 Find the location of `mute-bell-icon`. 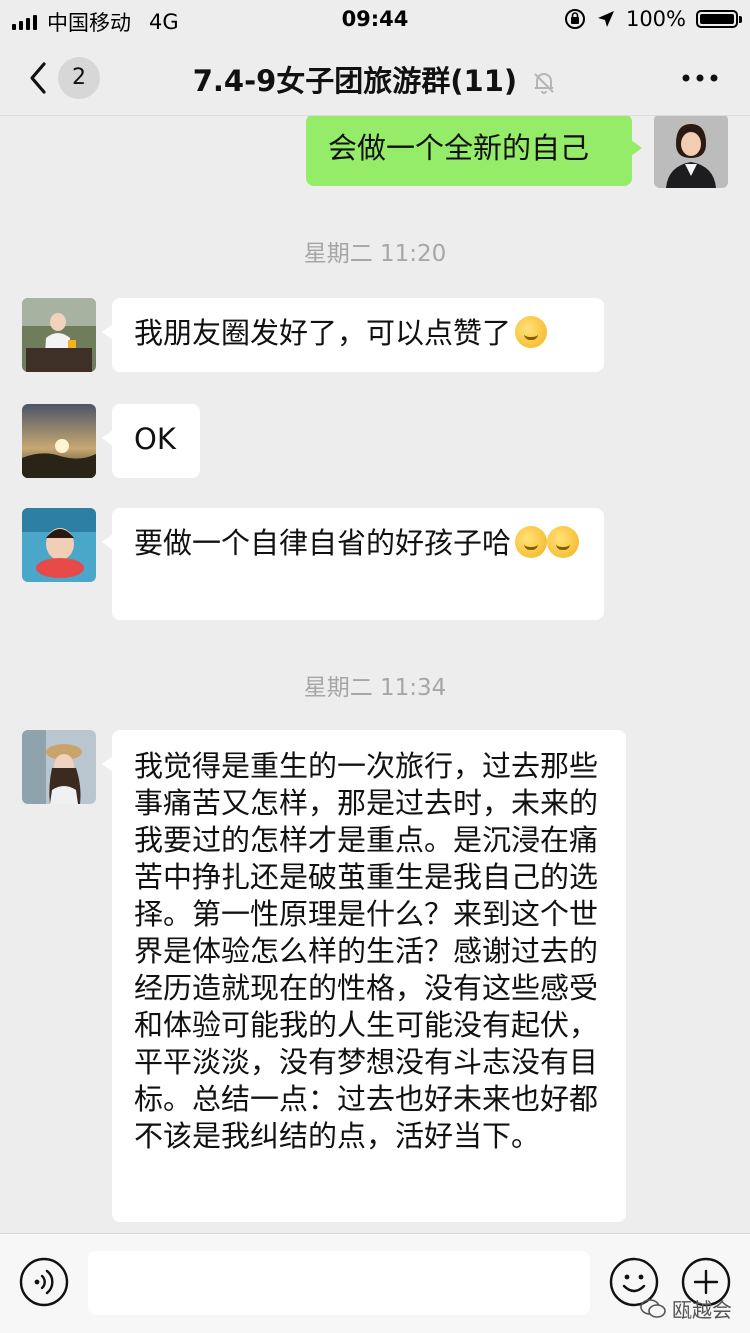

mute-bell-icon is located at coordinates (544, 83).